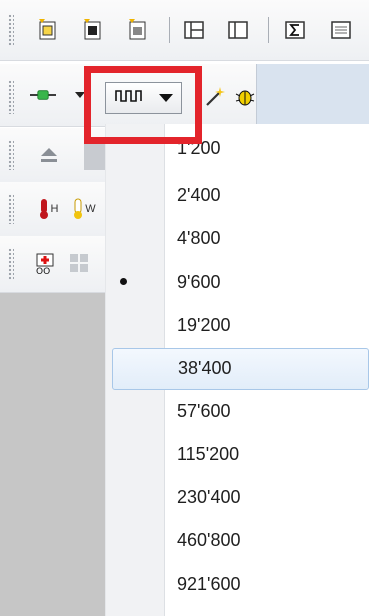 The height and width of the screenshot is (616, 369). Describe the element at coordinates (204, 411) in the screenshot. I see `menu-item-label: 57'600` at that location.